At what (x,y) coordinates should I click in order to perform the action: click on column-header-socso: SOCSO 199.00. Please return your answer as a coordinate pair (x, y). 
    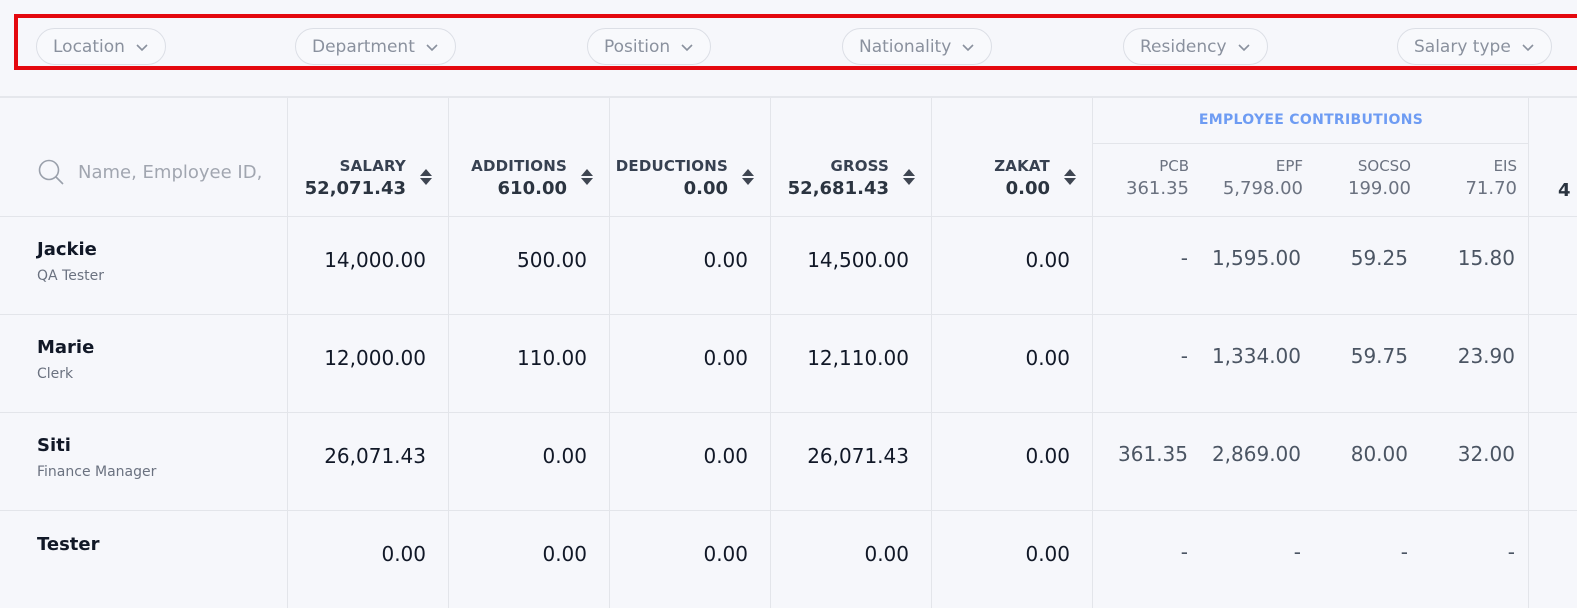
    Looking at the image, I should click on (1379, 178).